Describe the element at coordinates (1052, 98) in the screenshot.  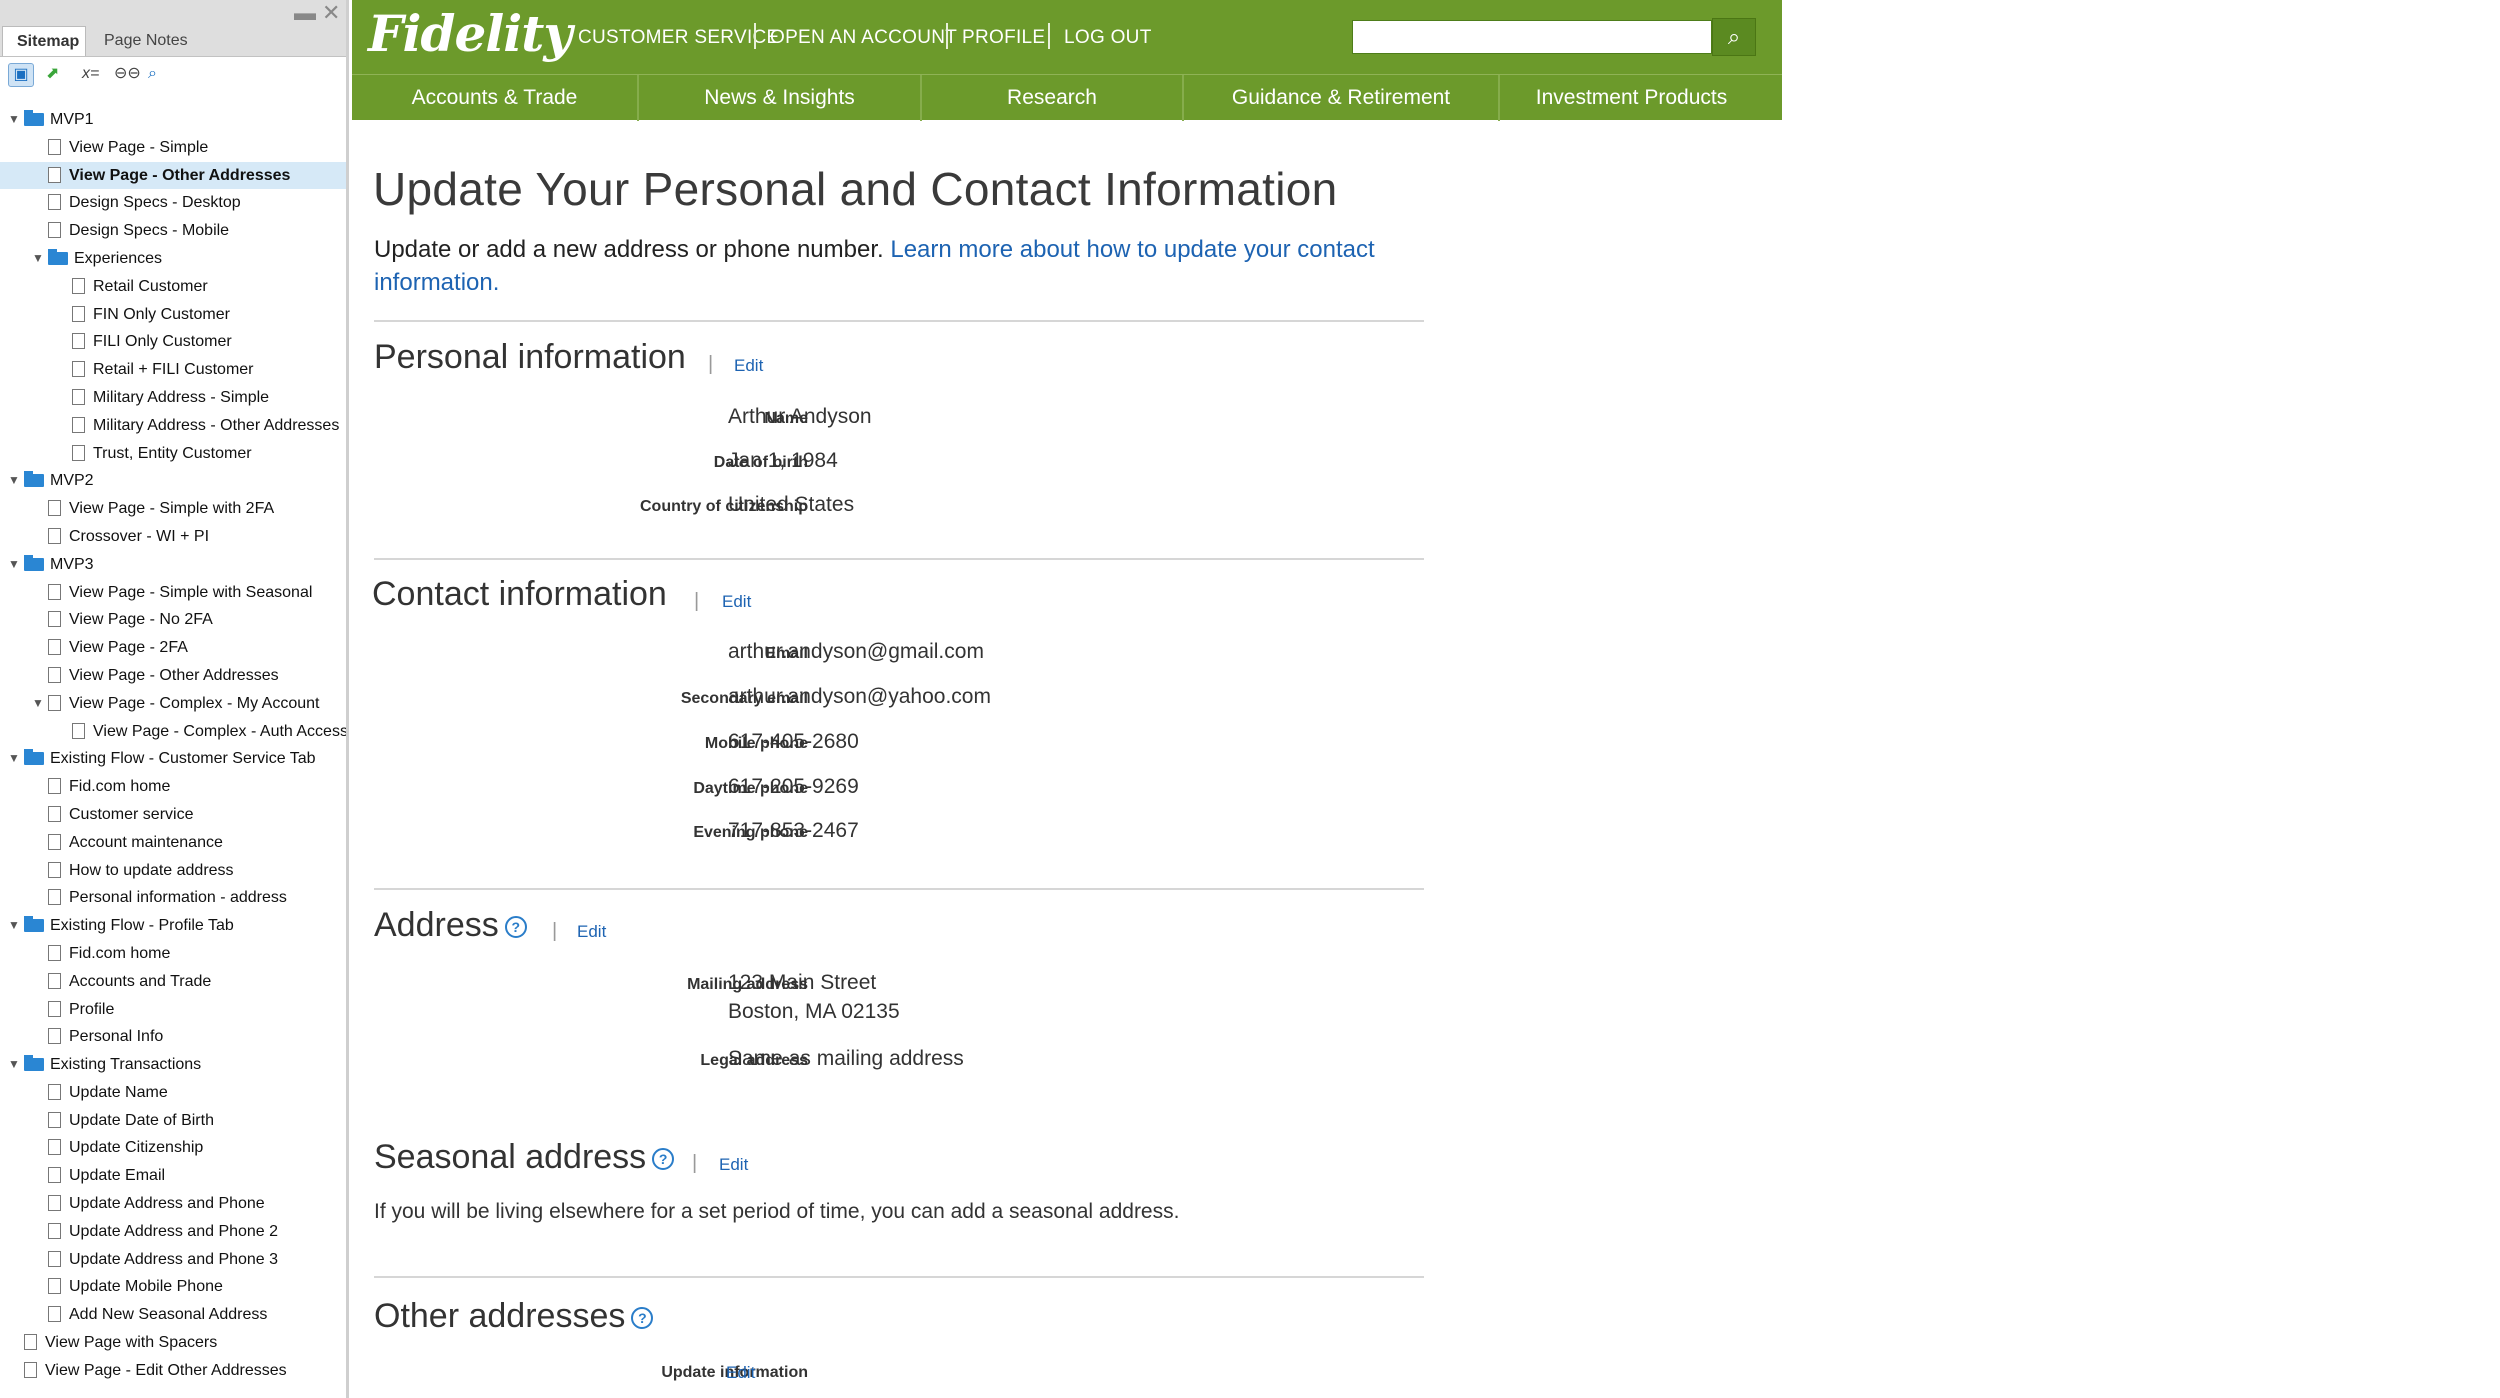
I see `nav-research: Research` at that location.